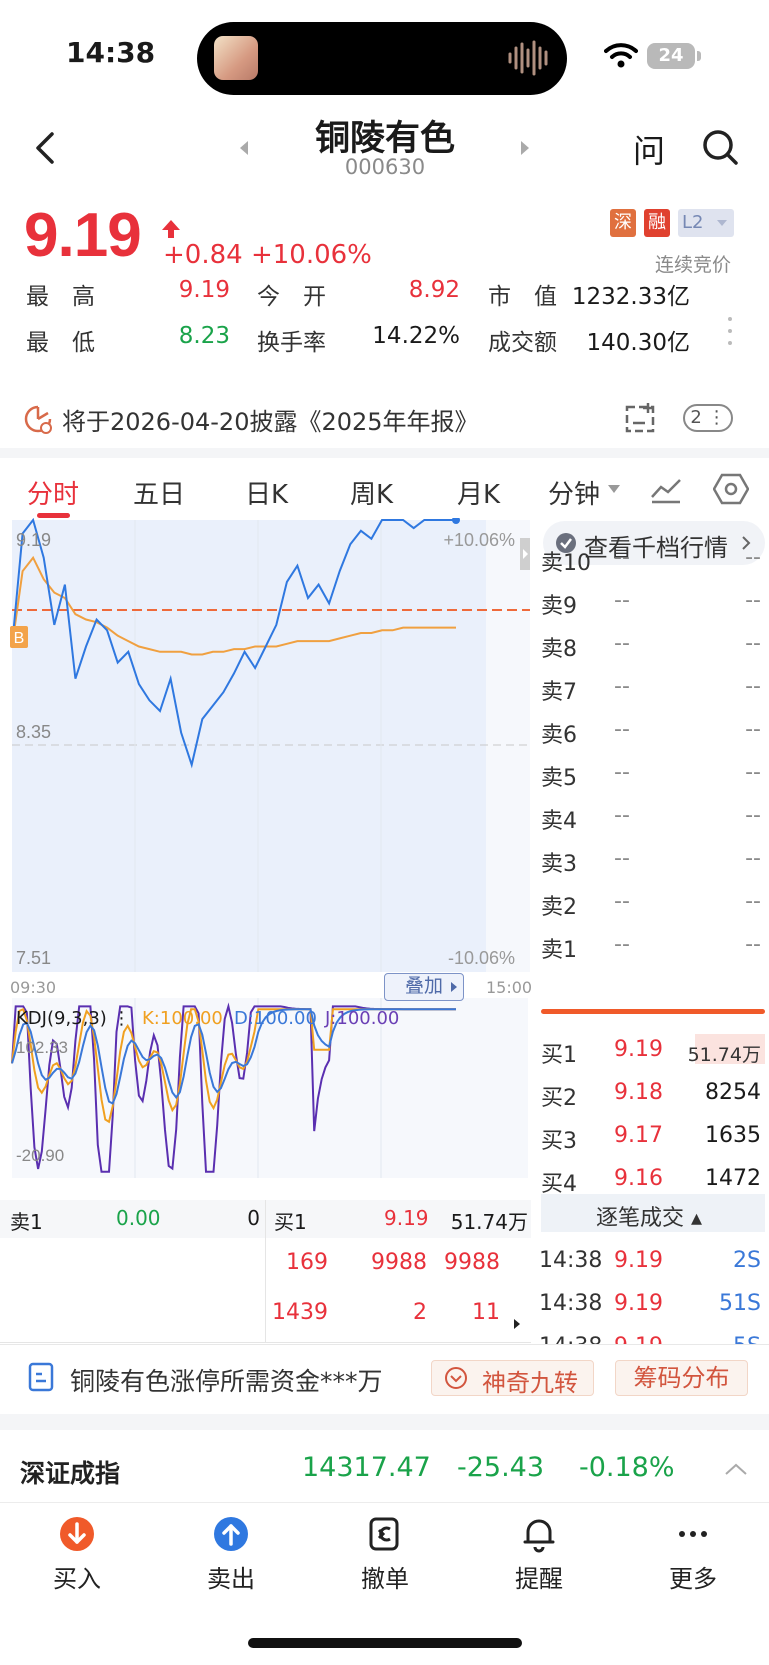 This screenshot has height=1665, width=769. What do you see at coordinates (638, 1178) in the screenshot?
I see `bid-level-price: 9.16` at bounding box center [638, 1178].